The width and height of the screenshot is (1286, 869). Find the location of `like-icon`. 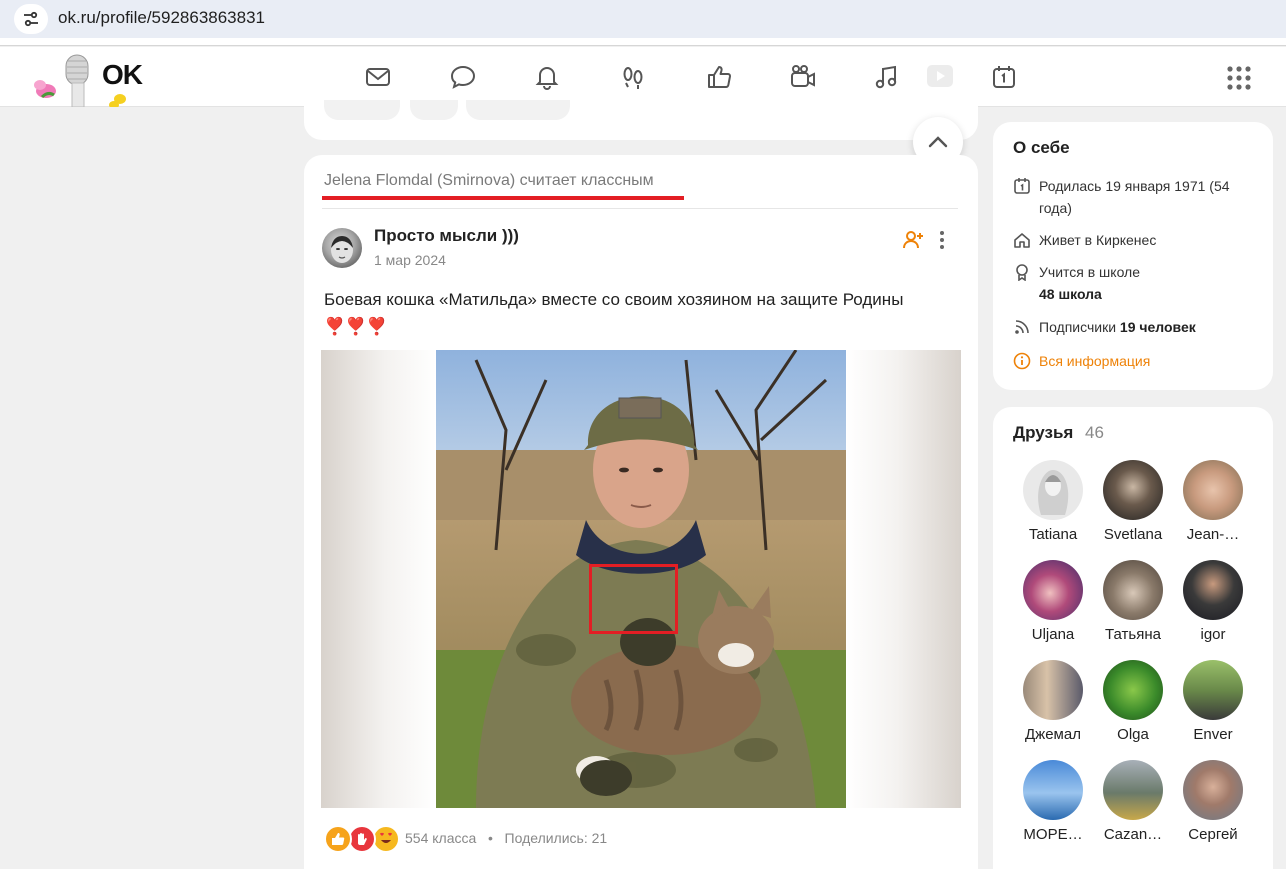

like-icon is located at coordinates (719, 77).